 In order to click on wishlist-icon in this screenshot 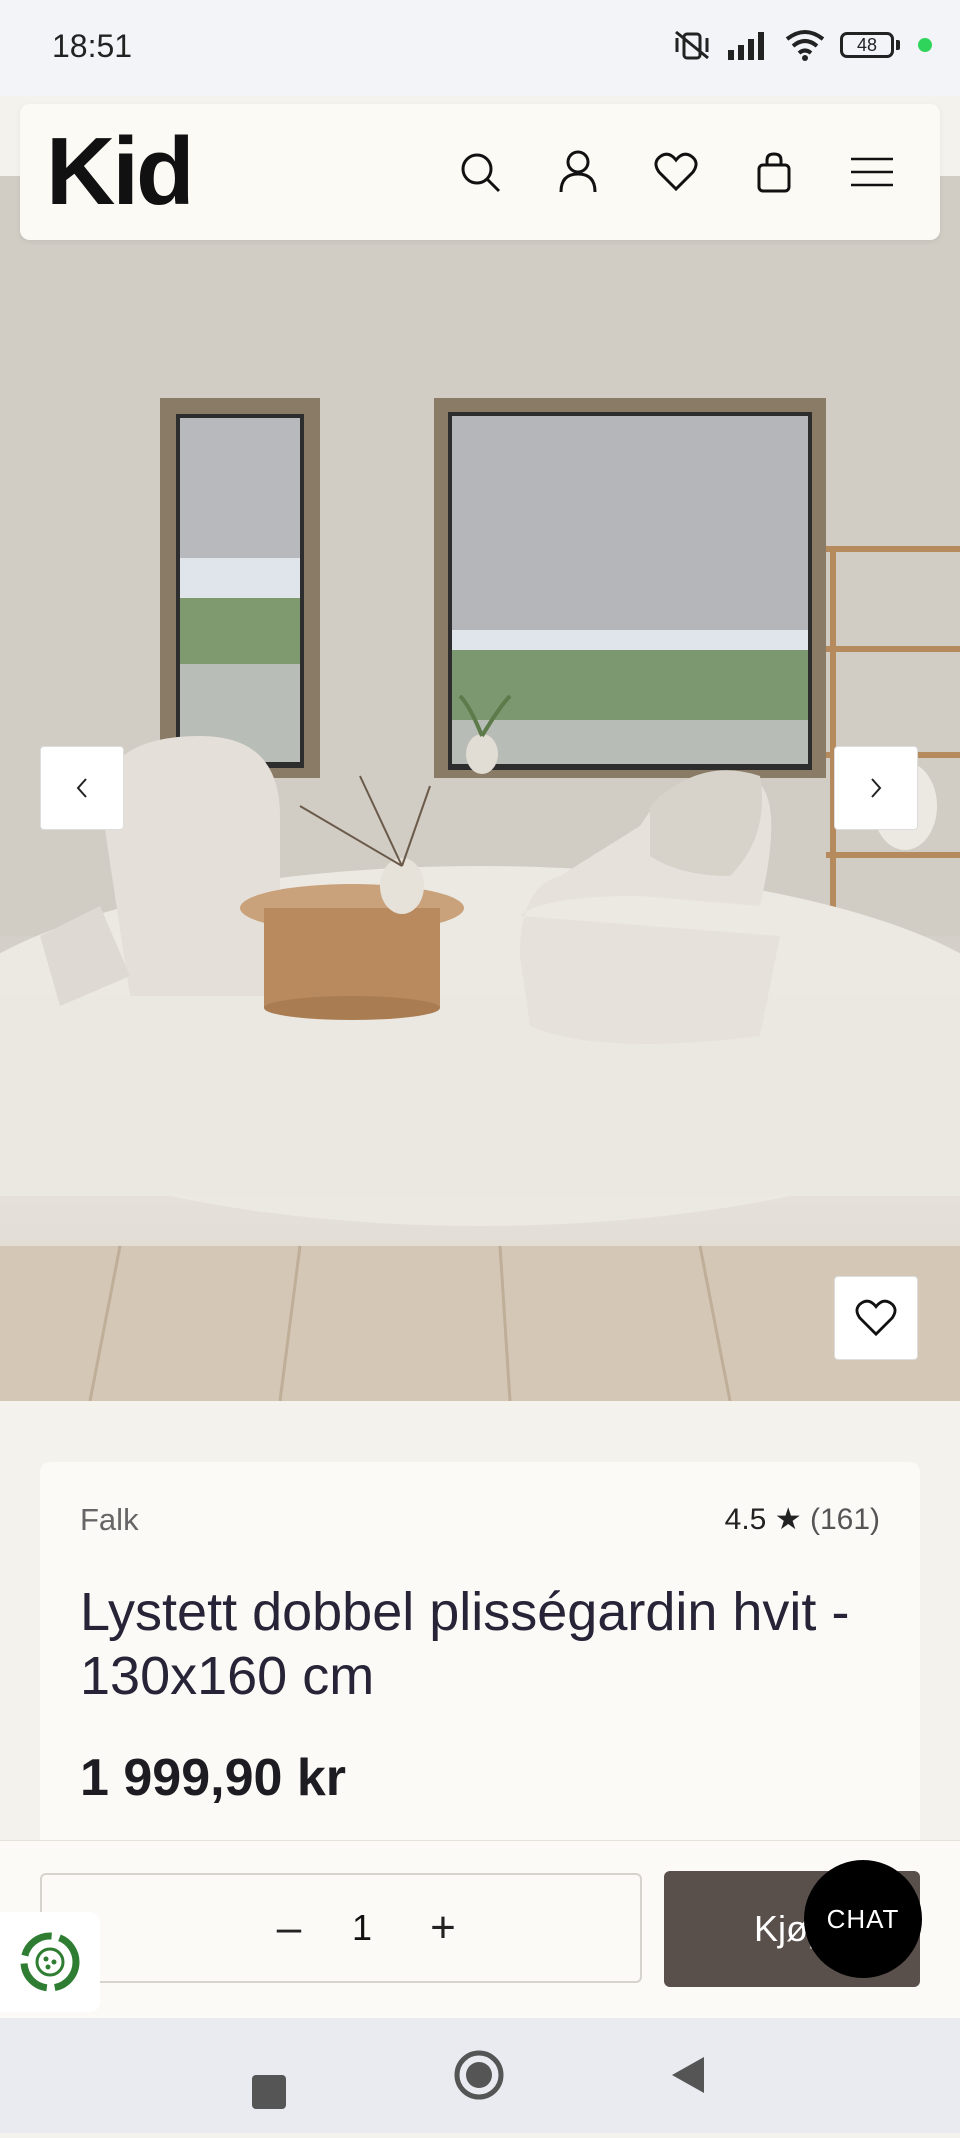, I will do `click(676, 172)`.